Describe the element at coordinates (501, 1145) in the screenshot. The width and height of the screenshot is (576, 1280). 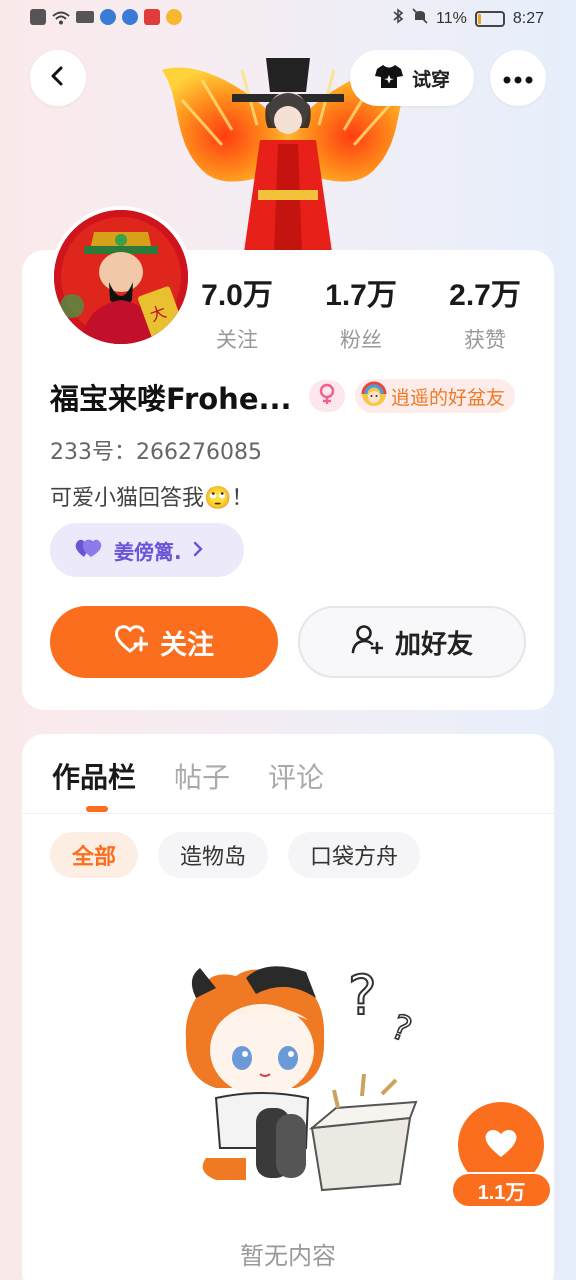
I see `heart-icon` at that location.